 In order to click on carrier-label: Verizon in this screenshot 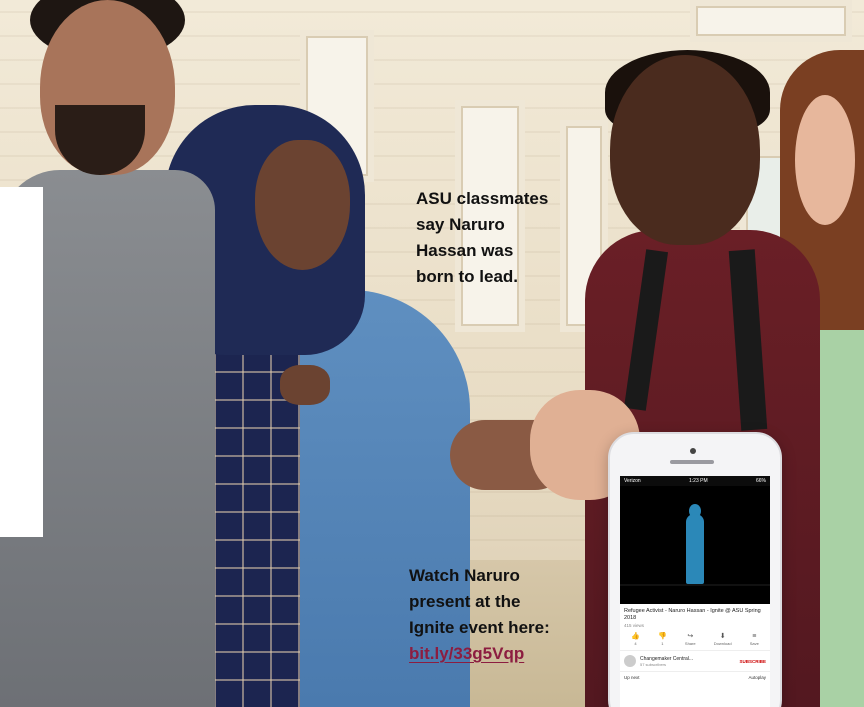, I will do `click(632, 481)`.